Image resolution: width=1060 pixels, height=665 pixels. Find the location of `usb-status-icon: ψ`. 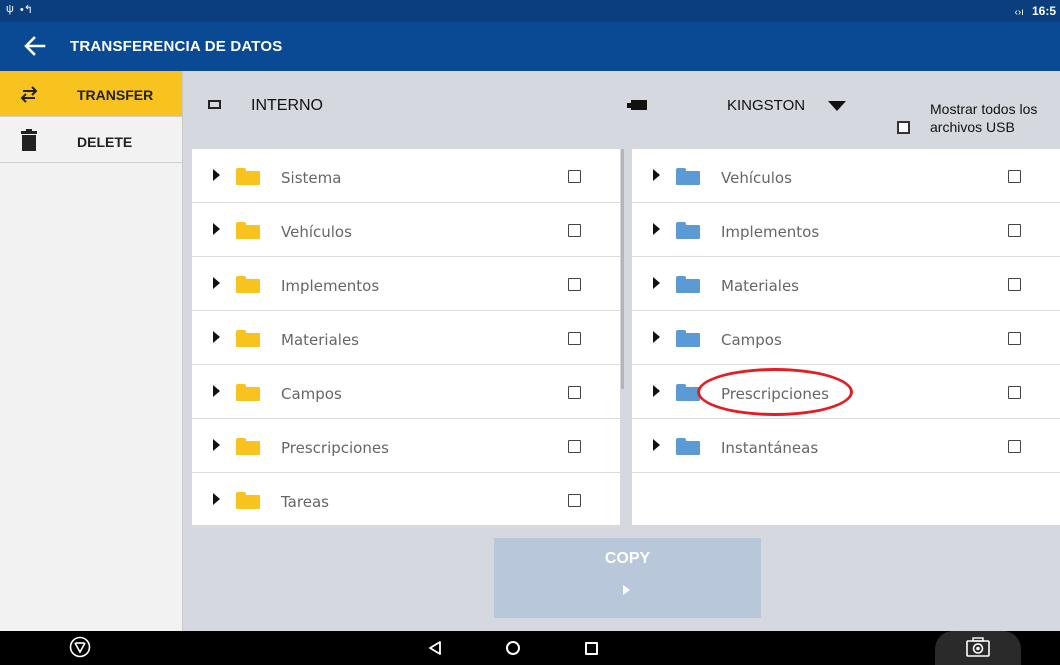

usb-status-icon: ψ is located at coordinates (10, 9).